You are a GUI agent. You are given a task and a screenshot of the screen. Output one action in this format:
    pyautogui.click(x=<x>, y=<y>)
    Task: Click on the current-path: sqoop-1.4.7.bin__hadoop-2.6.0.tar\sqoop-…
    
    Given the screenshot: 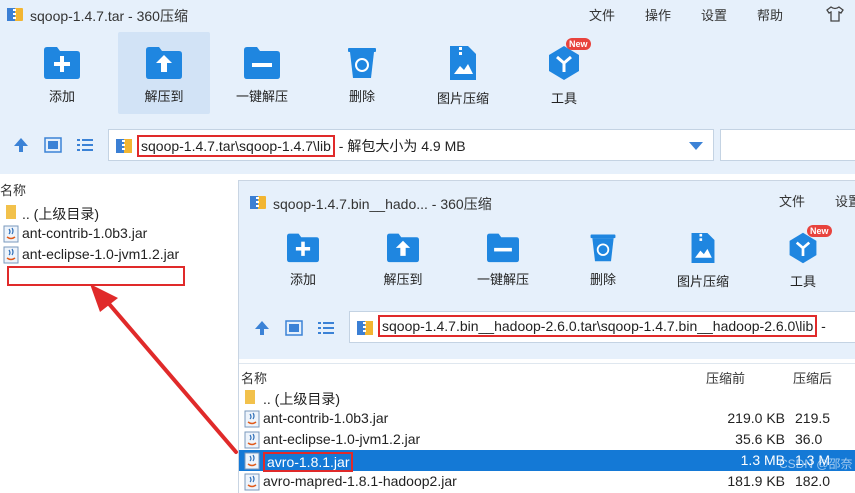 What is the action you would take?
    pyautogui.click(x=598, y=326)
    